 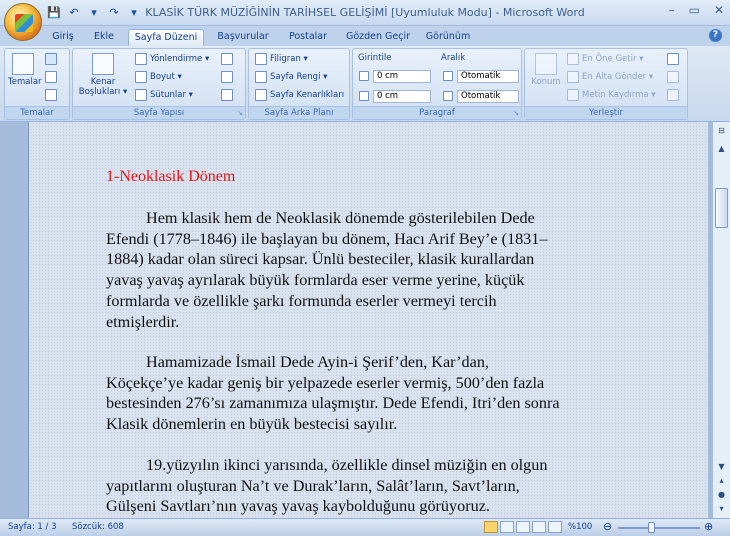 I want to click on line-numbers-button, so click(x=227, y=77).